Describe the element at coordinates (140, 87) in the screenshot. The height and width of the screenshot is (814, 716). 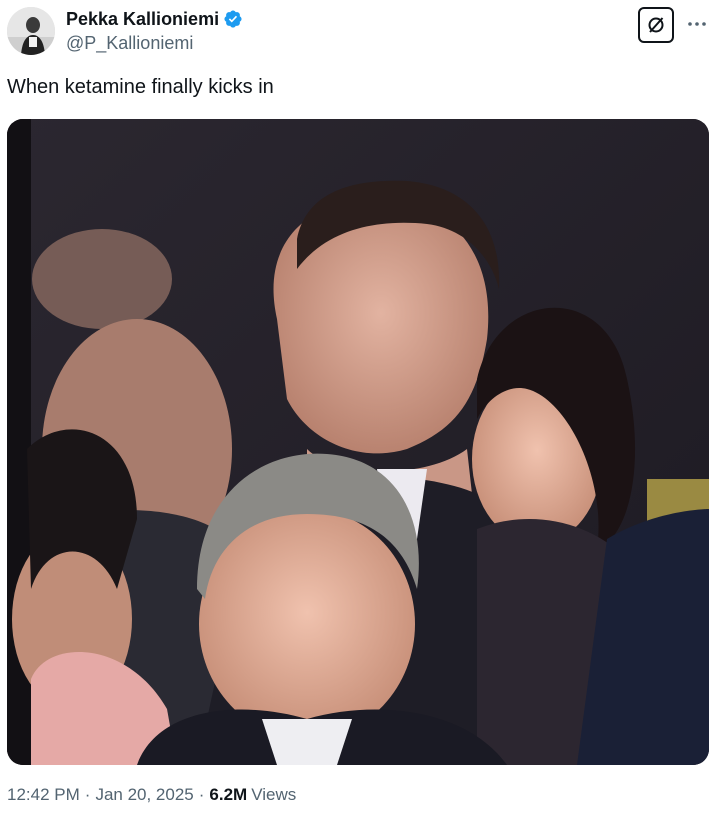
I see `tweet-text: When ketamine finally kicks in` at that location.